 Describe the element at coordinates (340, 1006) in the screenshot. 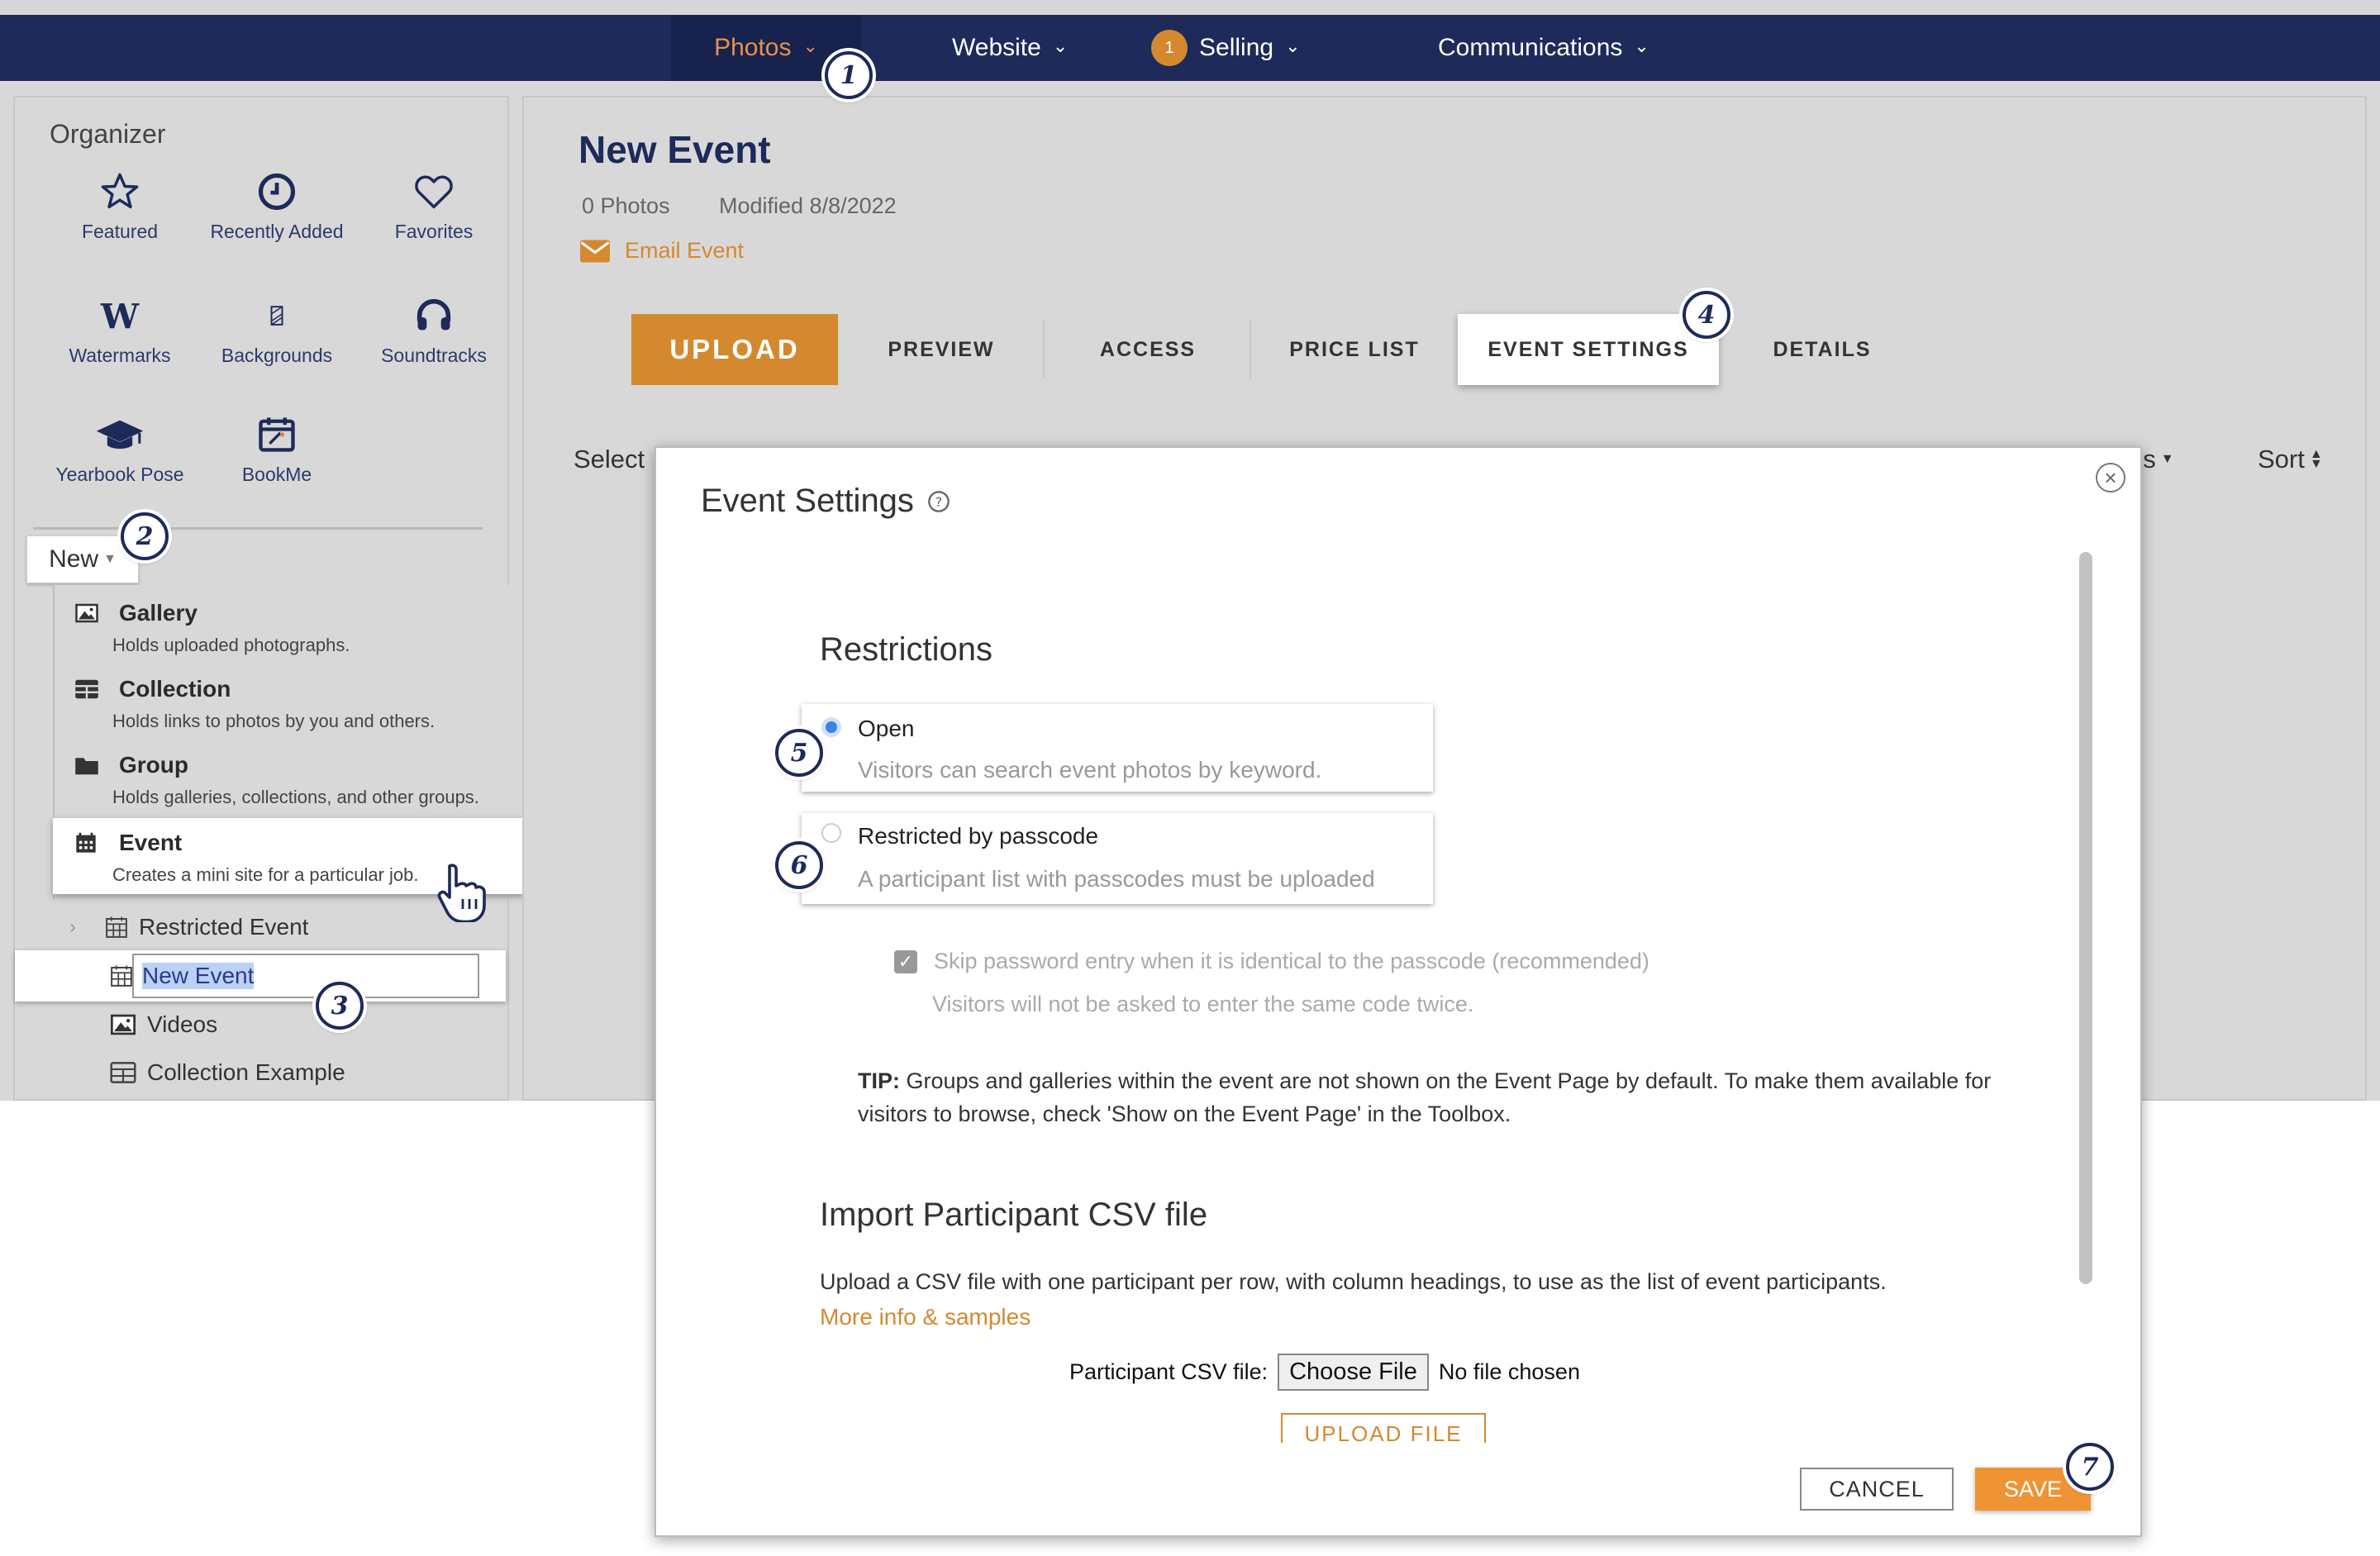

I see `callout-marker: 3` at that location.